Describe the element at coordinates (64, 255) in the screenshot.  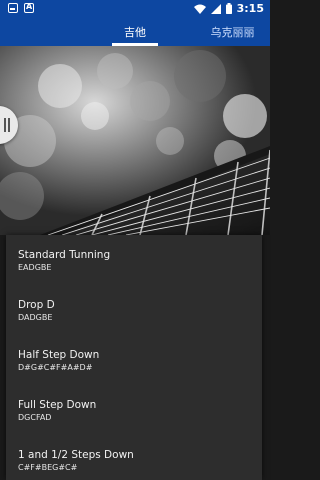
I see `tuning-name: Standard Tunning` at that location.